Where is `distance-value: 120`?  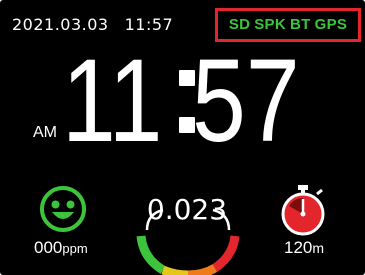
distance-value: 120 is located at coordinates (298, 247).